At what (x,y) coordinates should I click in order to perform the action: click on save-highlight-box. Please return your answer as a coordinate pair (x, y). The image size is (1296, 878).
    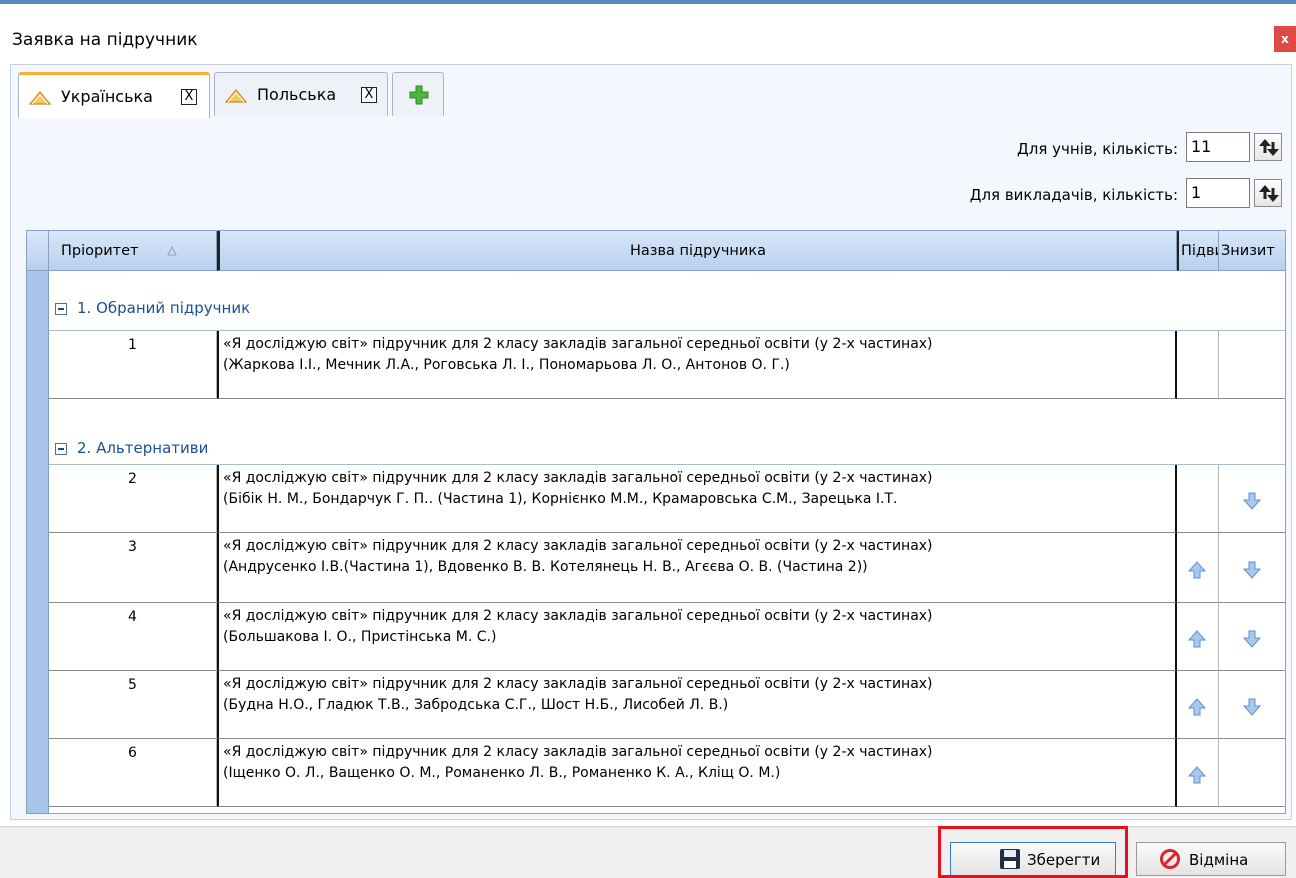
    Looking at the image, I should click on (1033, 852).